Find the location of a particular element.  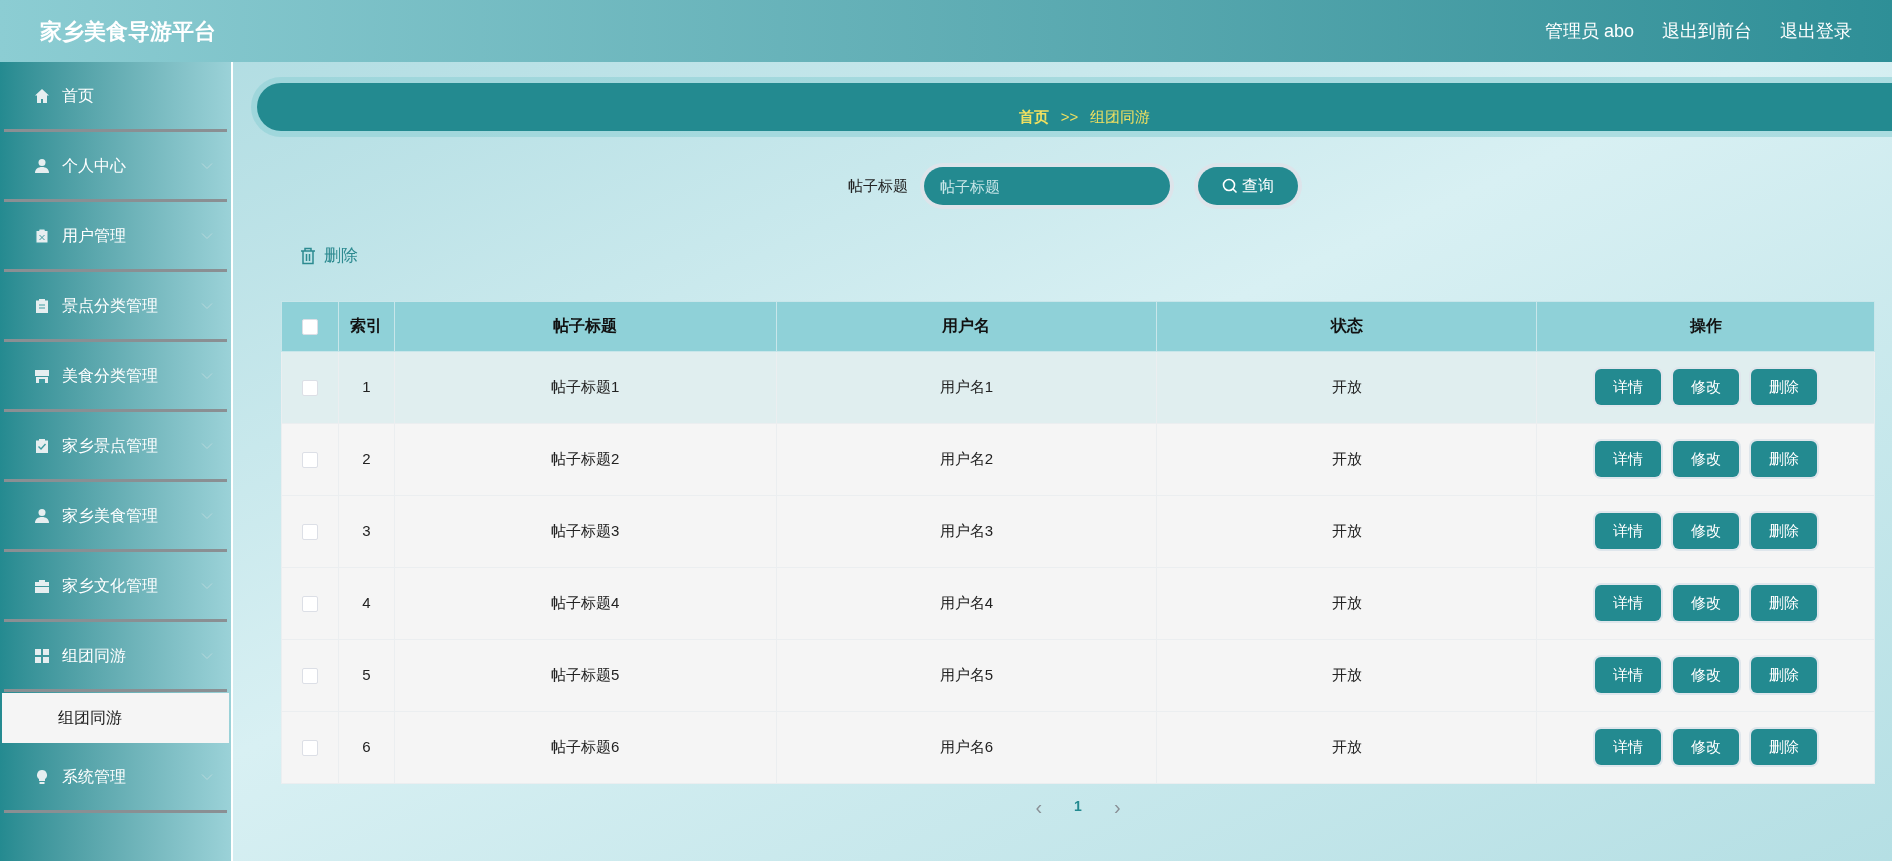

column-header: 索引 is located at coordinates (366, 326).